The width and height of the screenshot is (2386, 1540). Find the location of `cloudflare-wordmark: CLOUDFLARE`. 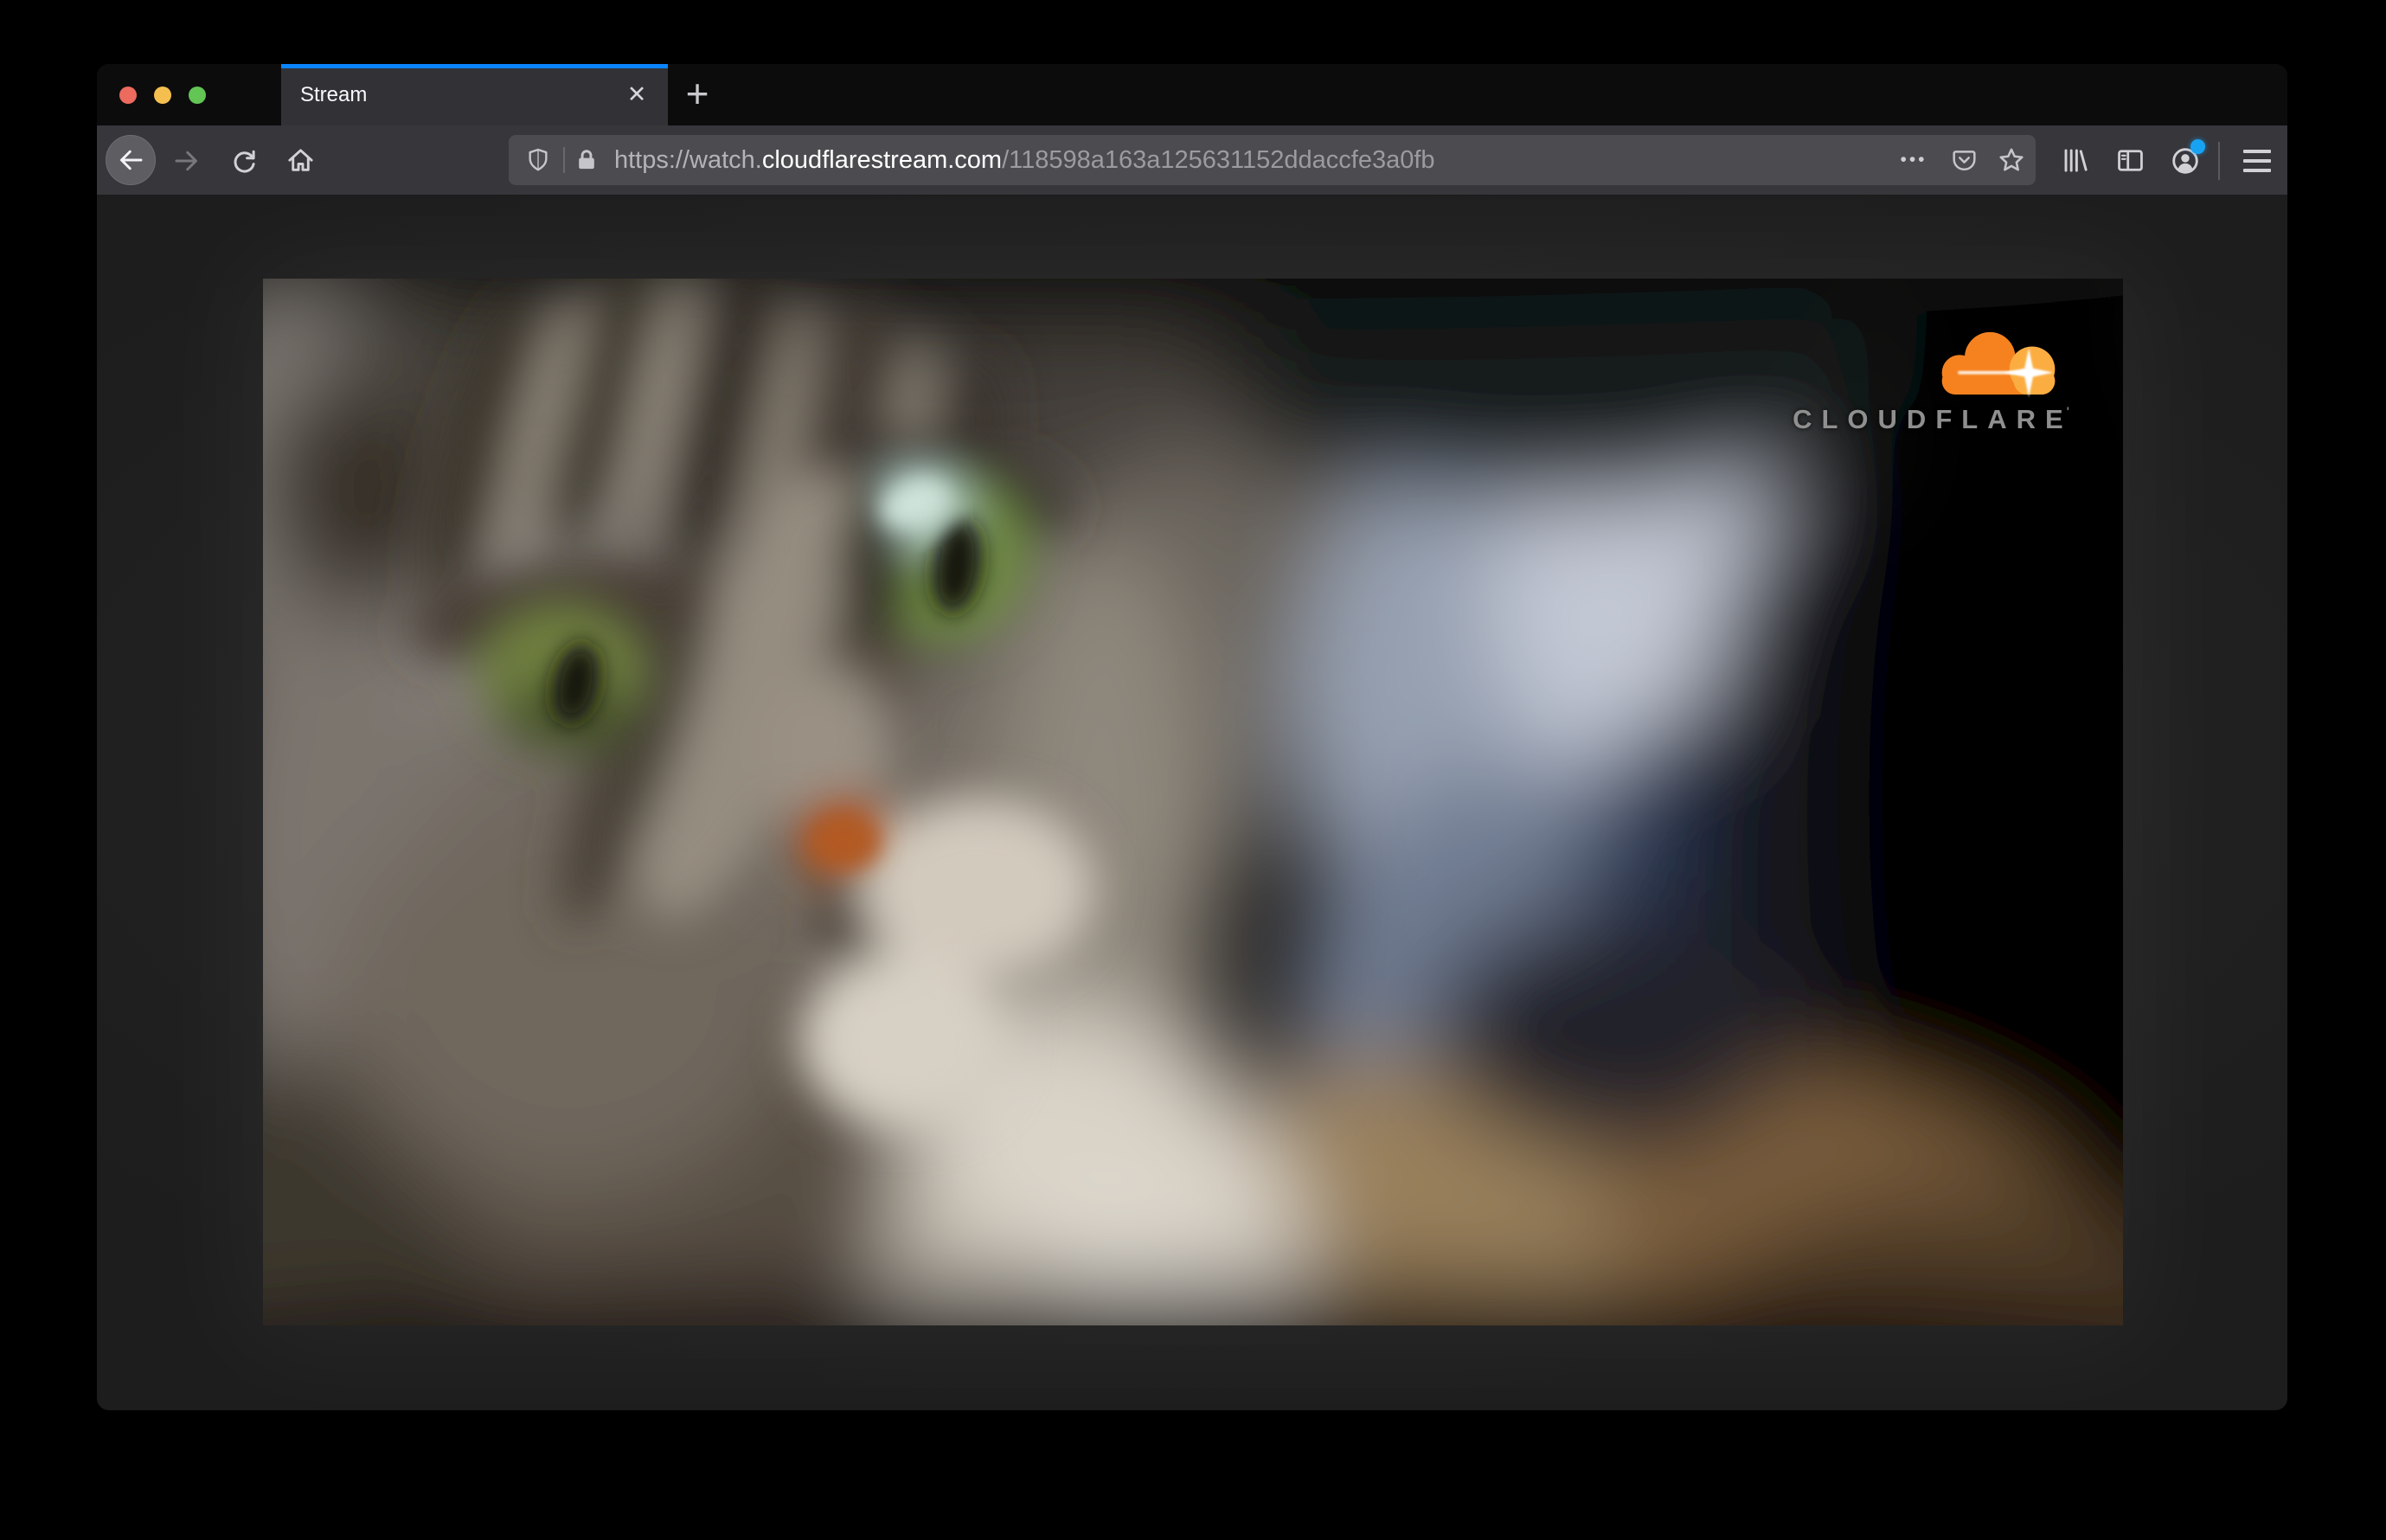

cloudflare-wordmark: CLOUDFLARE is located at coordinates (1933, 419).